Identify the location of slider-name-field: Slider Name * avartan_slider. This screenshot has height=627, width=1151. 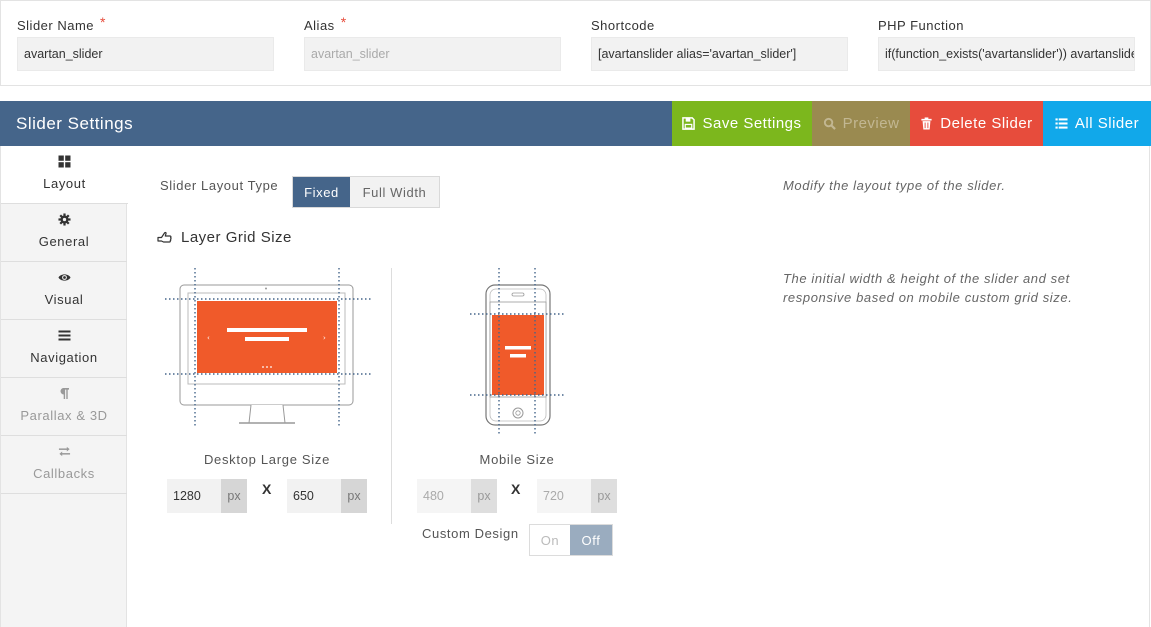
(145, 42).